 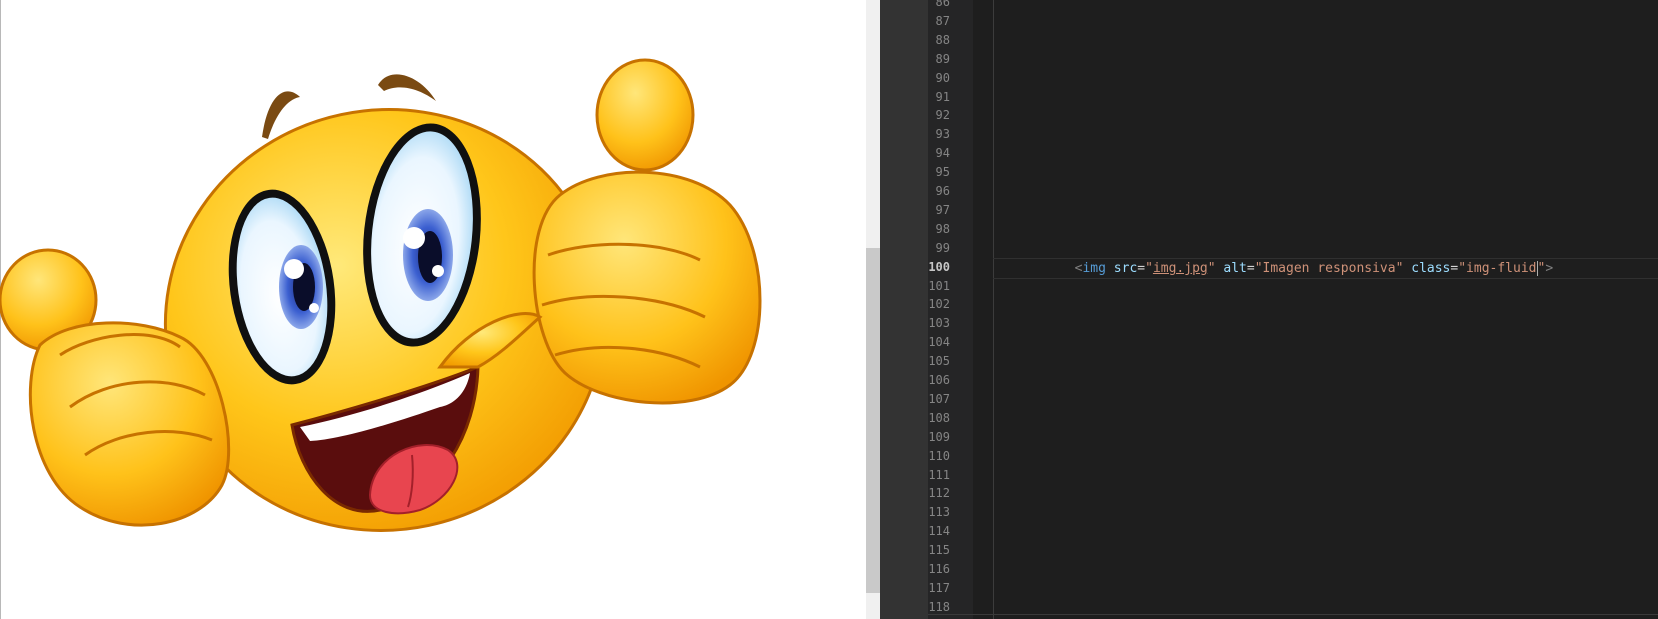 What do you see at coordinates (942, 134) in the screenshot?
I see `line-number: 93` at bounding box center [942, 134].